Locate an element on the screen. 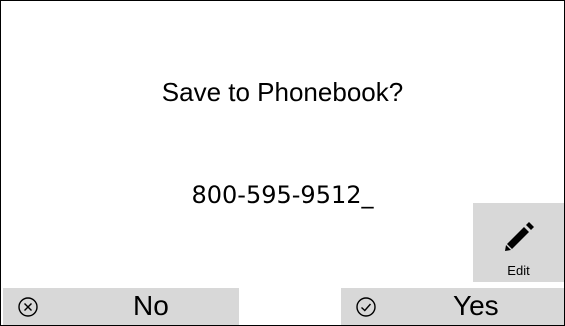 This screenshot has width=565, height=326. pencil-icon is located at coordinates (519, 236).